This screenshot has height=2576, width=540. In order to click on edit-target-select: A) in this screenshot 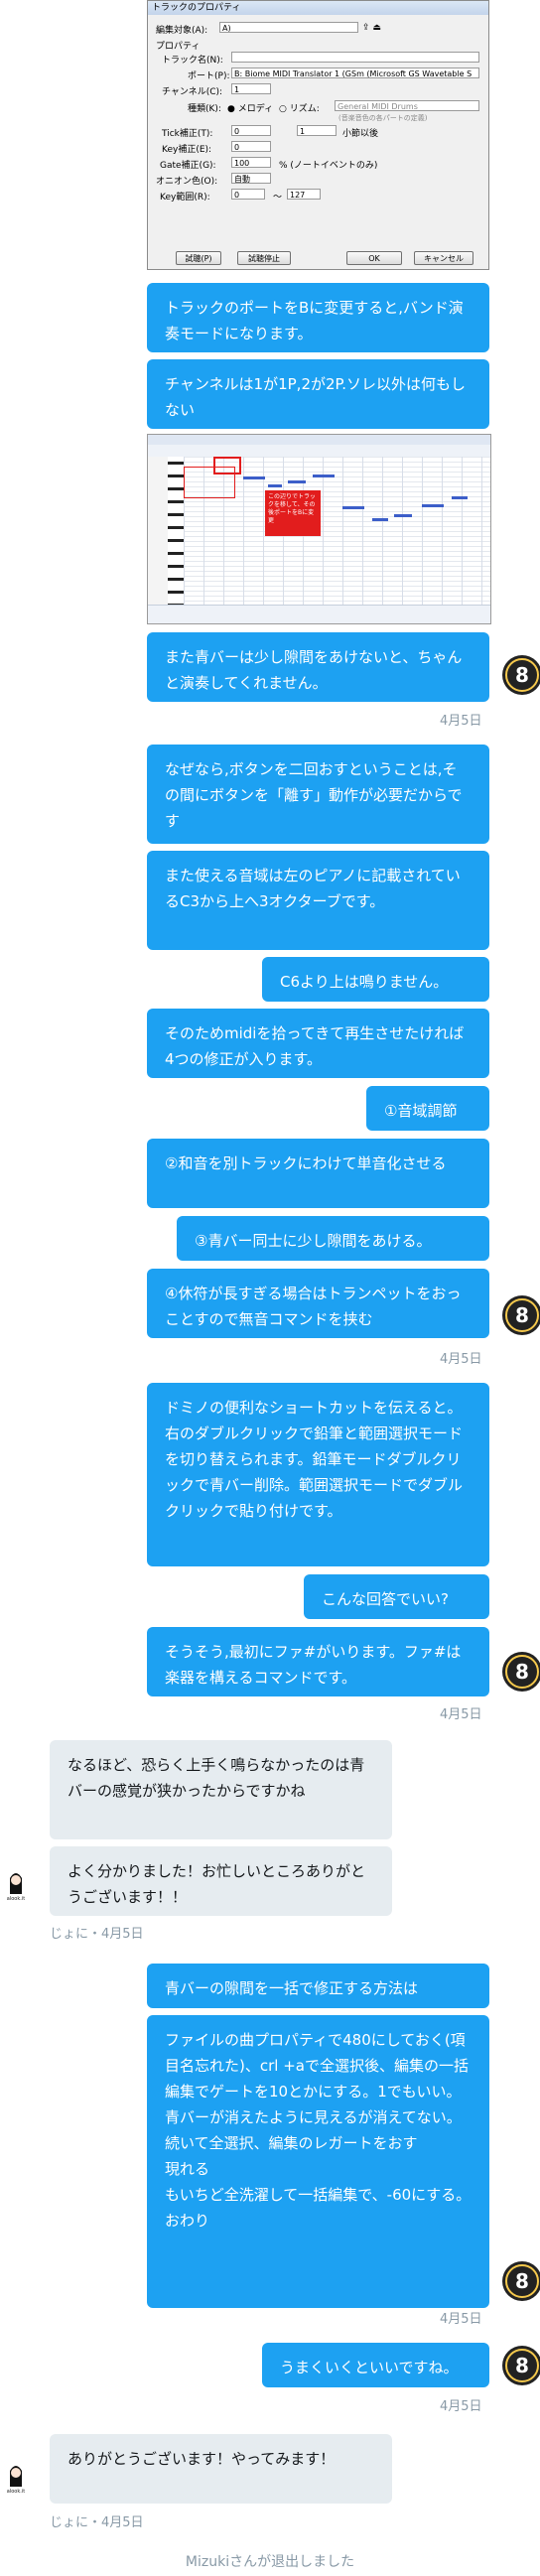, I will do `click(288, 27)`.